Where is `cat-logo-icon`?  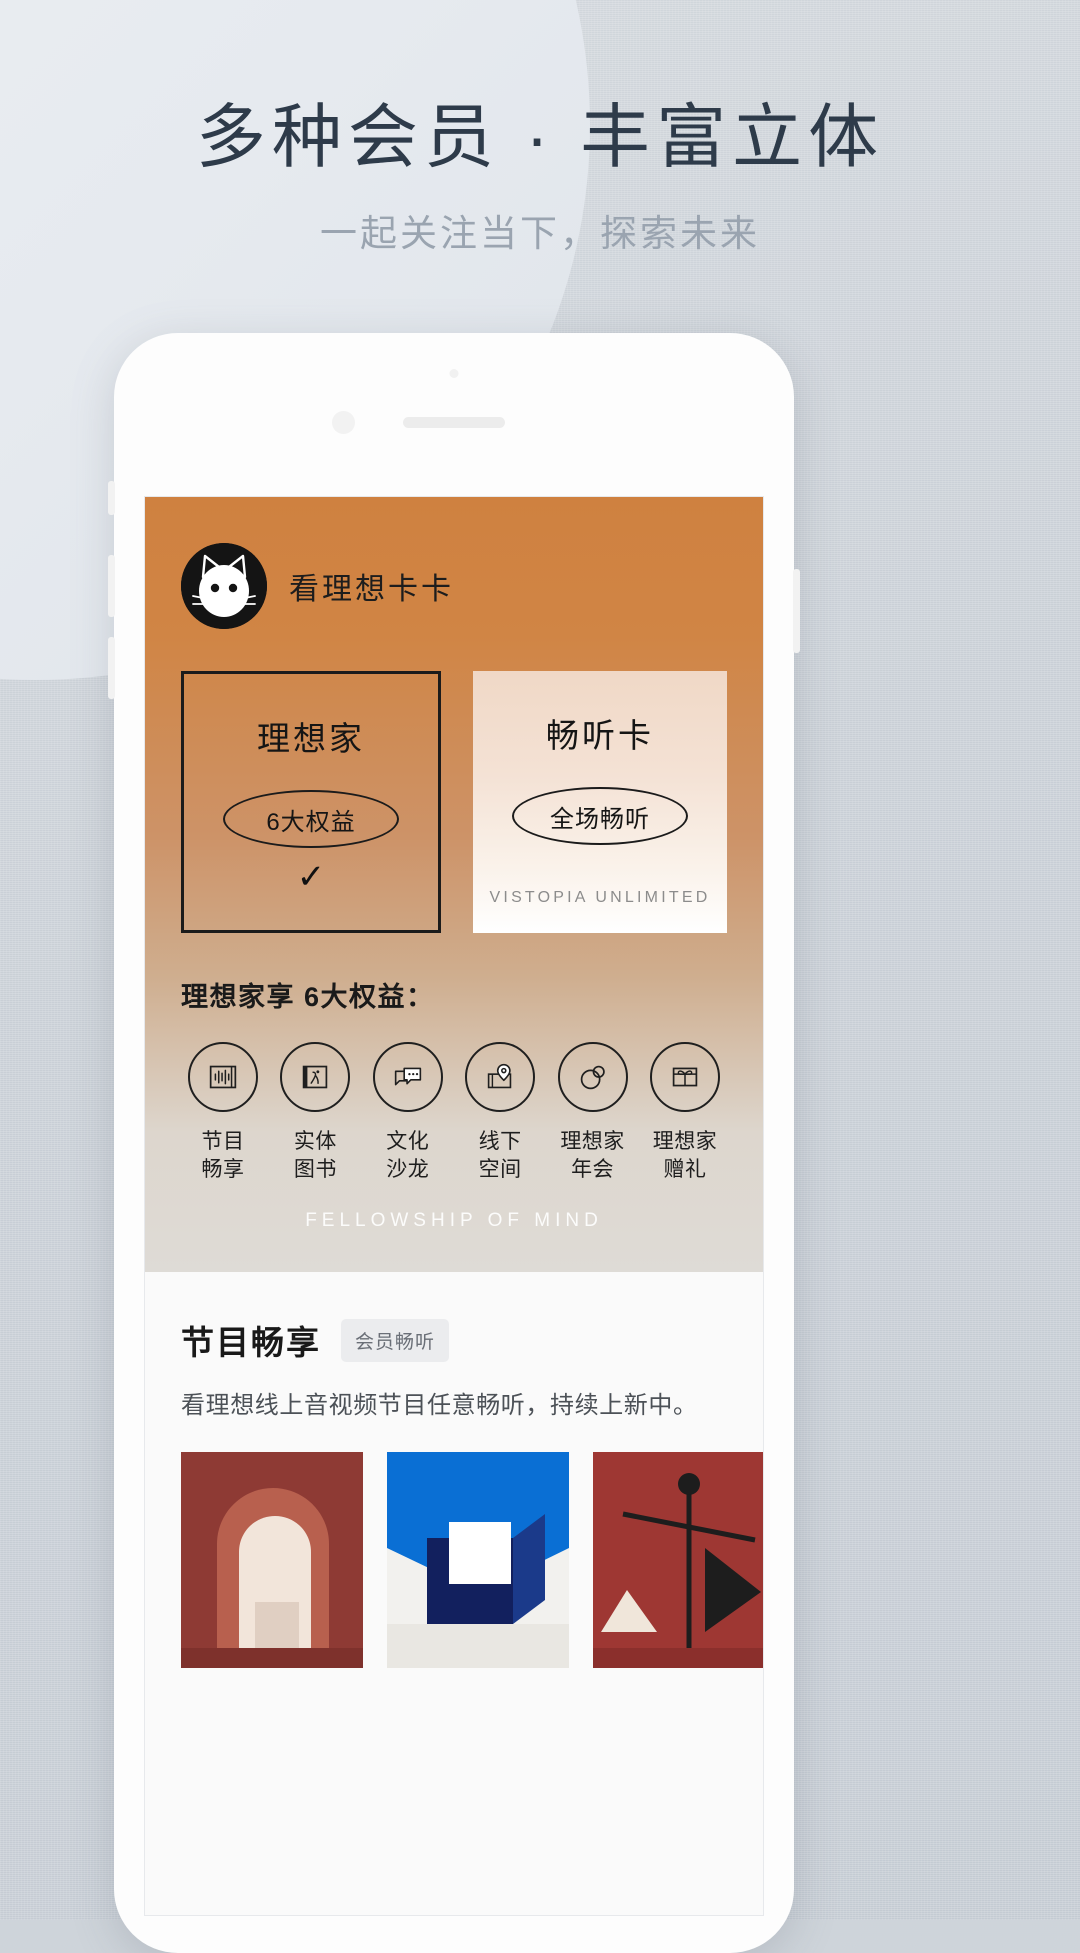 cat-logo-icon is located at coordinates (224, 586).